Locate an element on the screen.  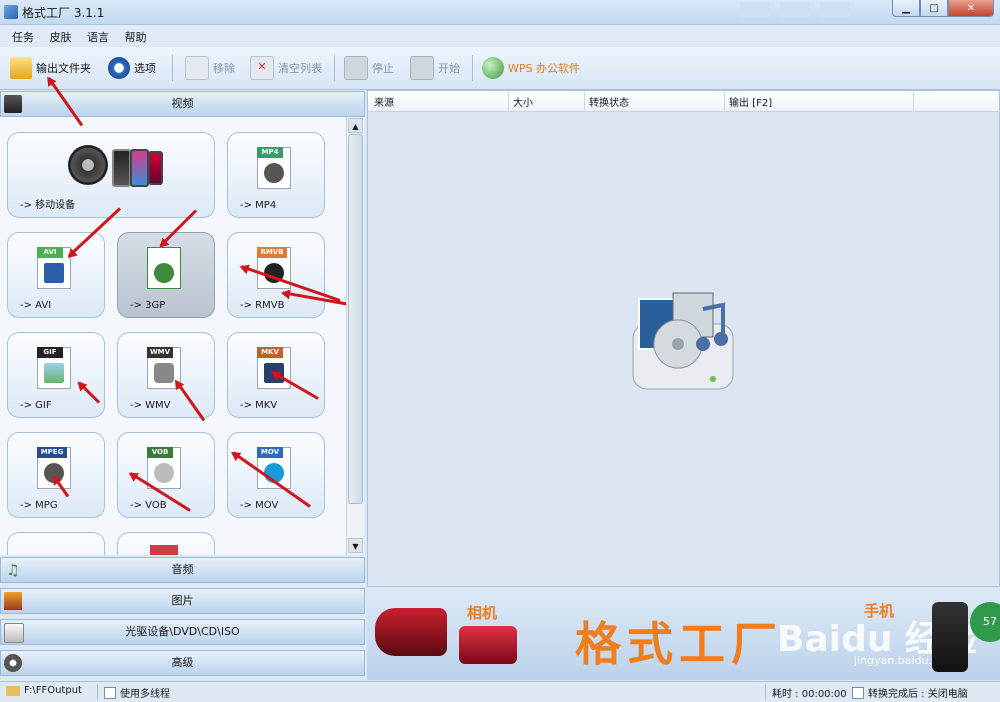
category-disc: 光驱设备\DVD\CD\ISO is located at coordinates (182, 632).